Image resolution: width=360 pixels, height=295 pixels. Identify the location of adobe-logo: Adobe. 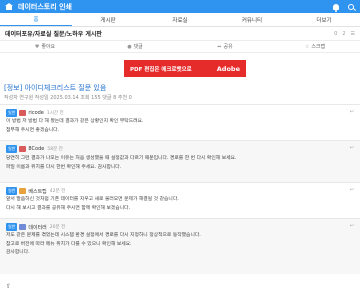
(228, 68).